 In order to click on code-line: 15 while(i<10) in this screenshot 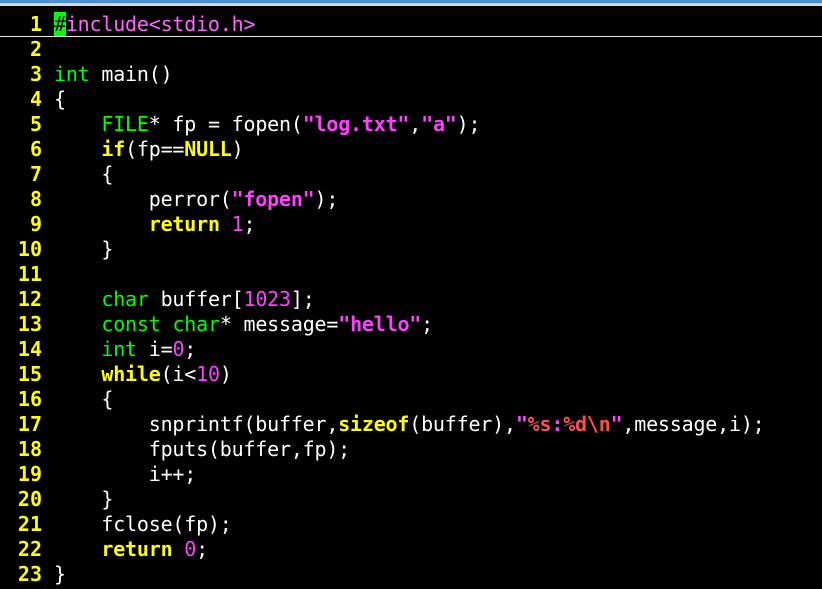, I will do `click(411, 374)`.